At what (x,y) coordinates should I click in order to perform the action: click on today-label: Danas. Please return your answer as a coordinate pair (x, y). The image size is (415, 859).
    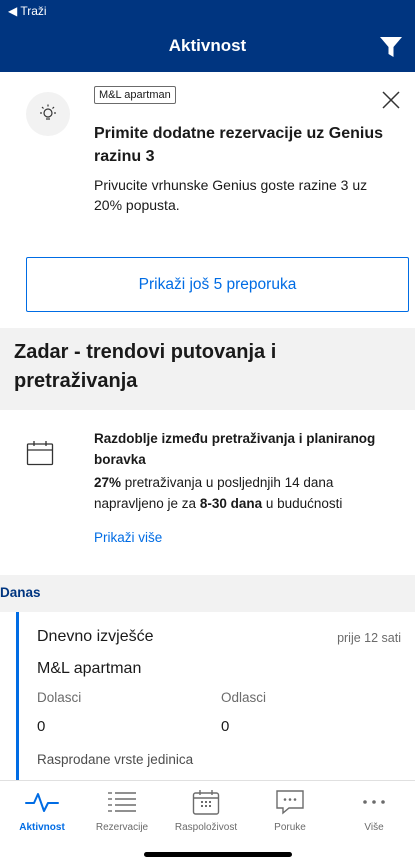
    Looking at the image, I should click on (20, 592).